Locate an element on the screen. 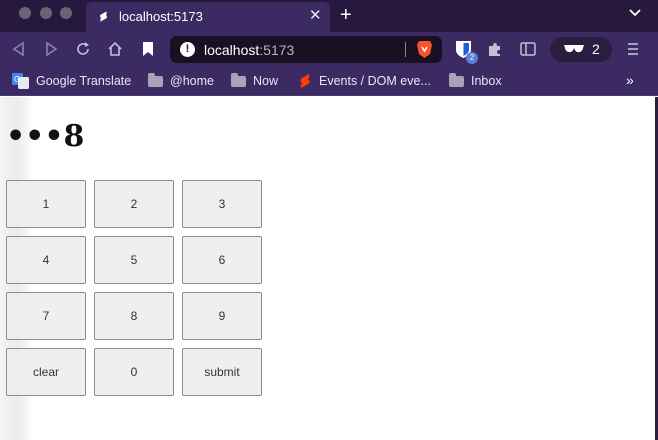 The height and width of the screenshot is (440, 658). key-4-button: 4 is located at coordinates (46, 260).